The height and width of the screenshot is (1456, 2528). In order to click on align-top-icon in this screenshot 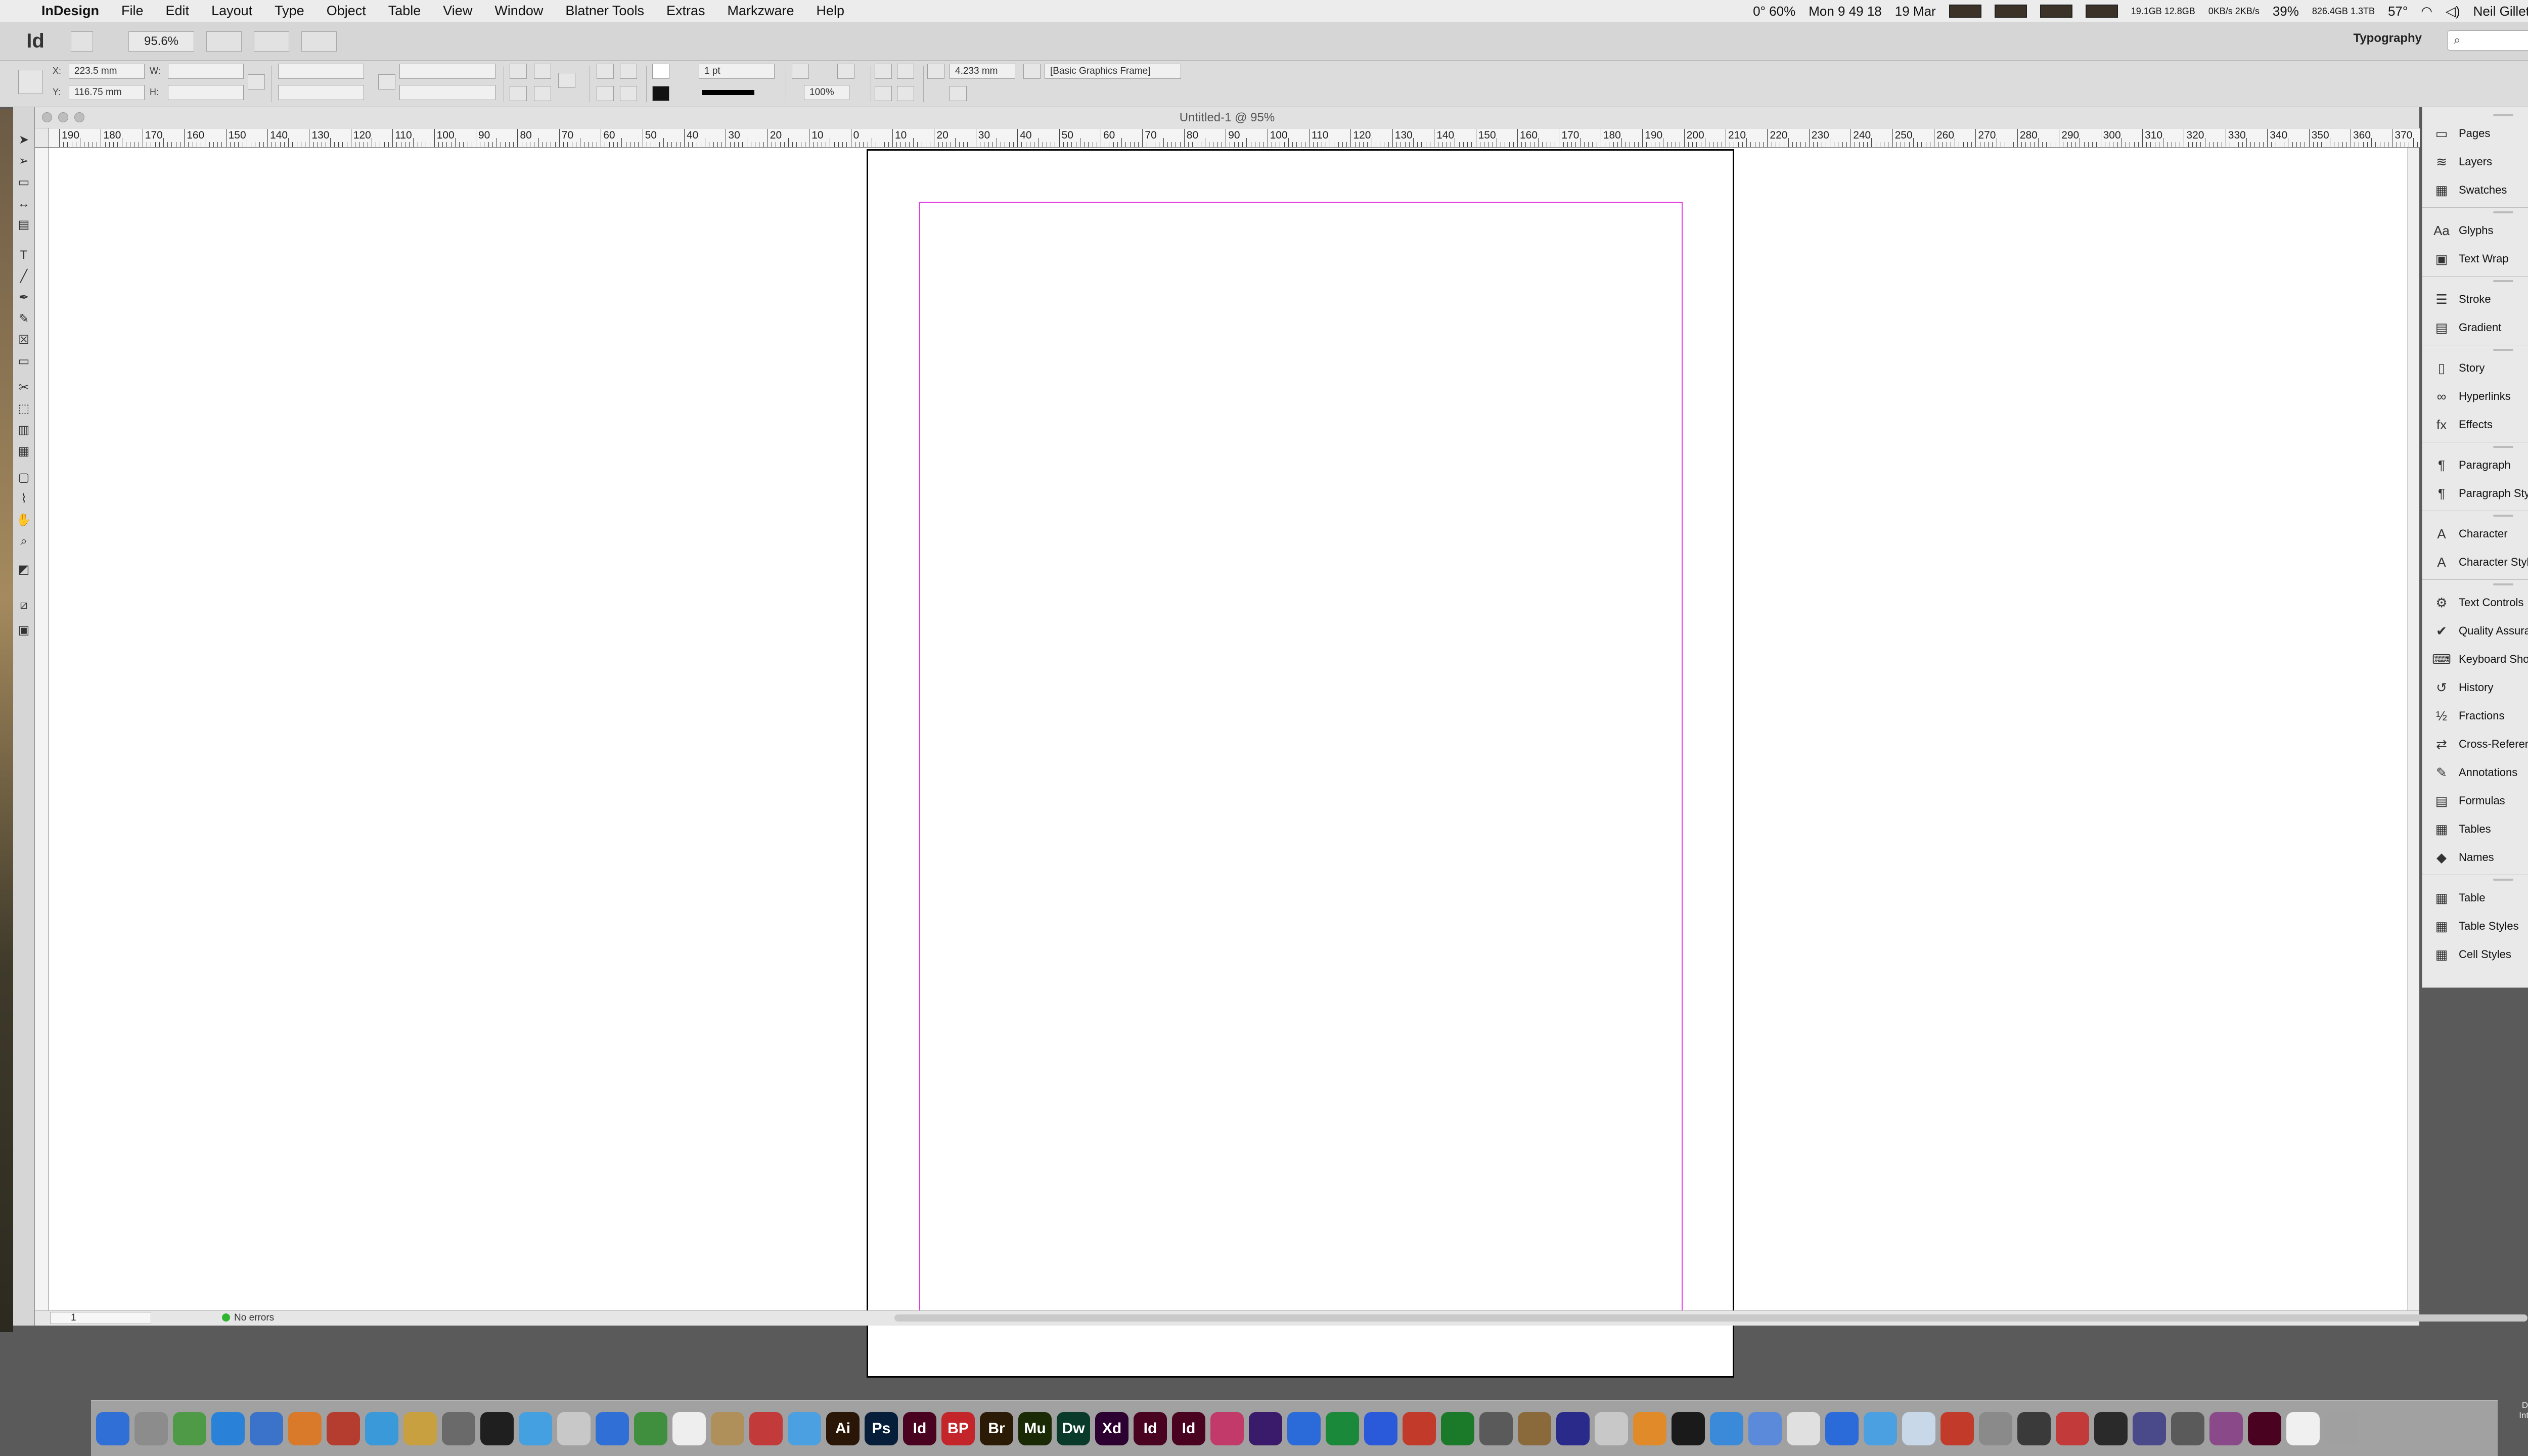, I will do `click(884, 93)`.